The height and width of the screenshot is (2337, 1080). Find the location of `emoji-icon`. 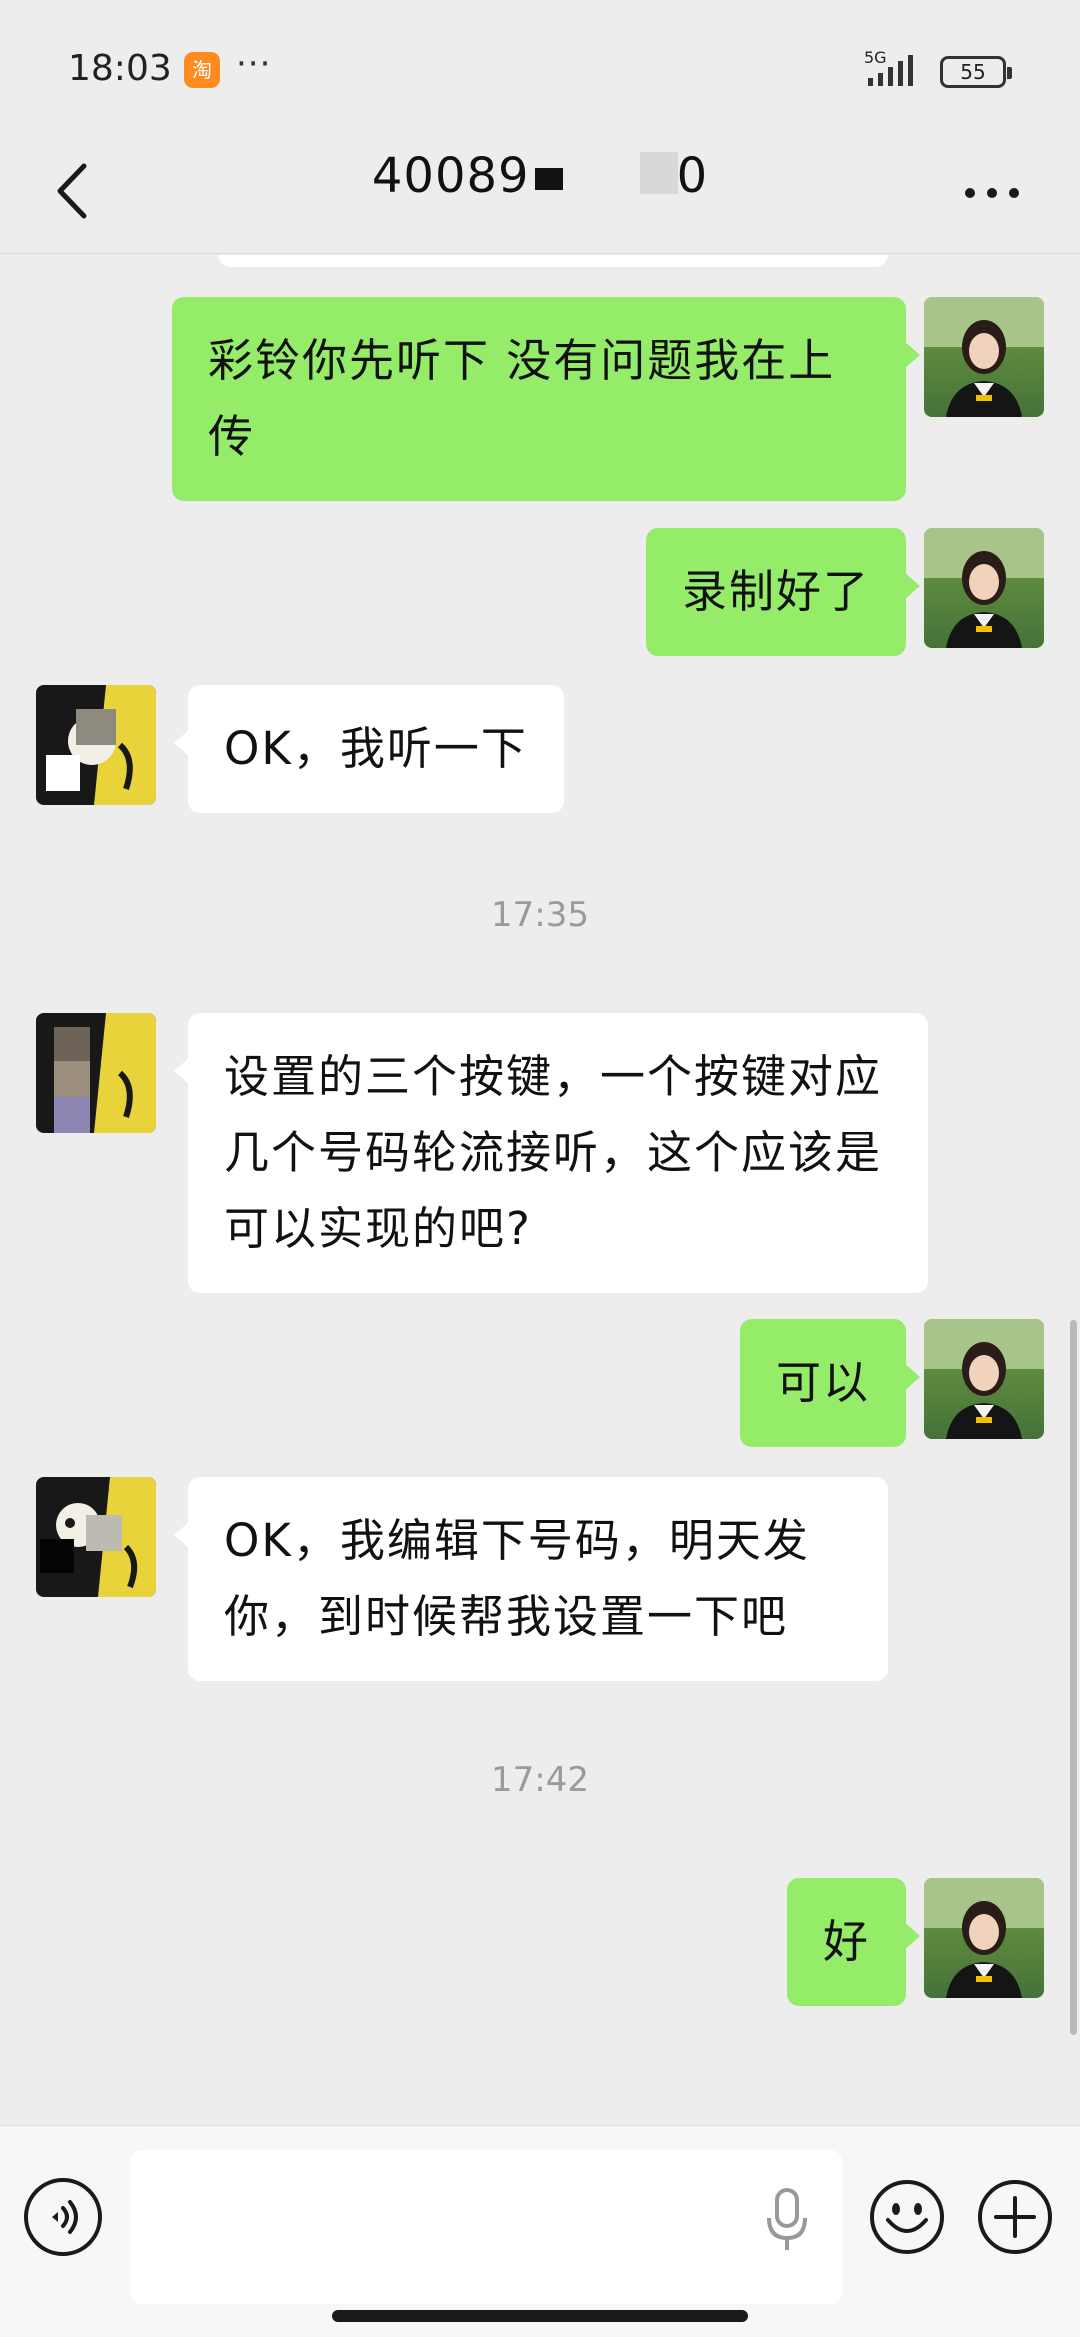

emoji-icon is located at coordinates (907, 2217).